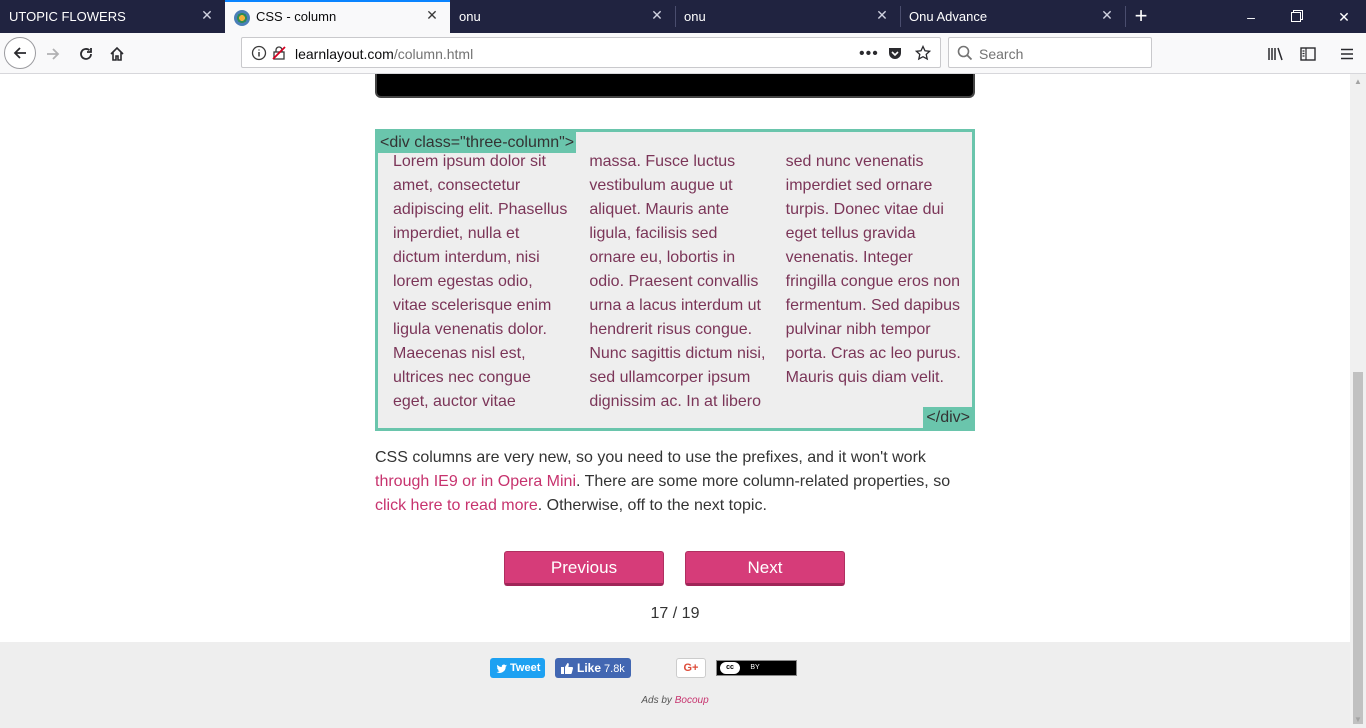 This screenshot has height=728, width=1366. Describe the element at coordinates (589, 668) in the screenshot. I see `like-label: Like` at that location.